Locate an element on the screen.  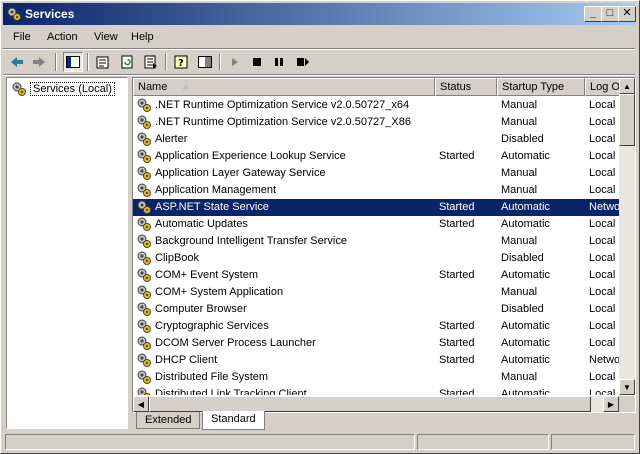
pause-service-icon is located at coordinates (279, 62).